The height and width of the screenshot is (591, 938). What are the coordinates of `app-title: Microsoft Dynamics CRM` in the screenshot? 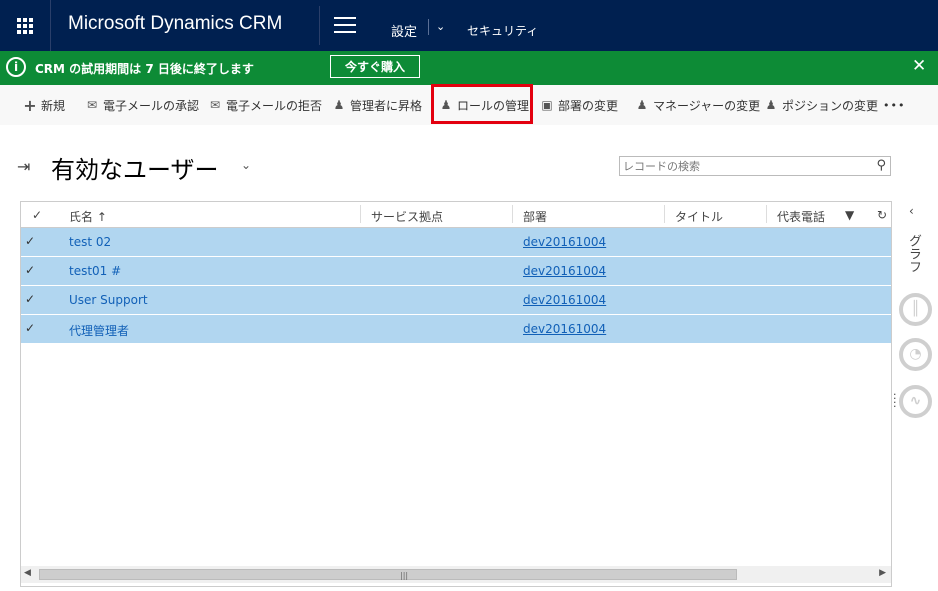 It's located at (175, 24).